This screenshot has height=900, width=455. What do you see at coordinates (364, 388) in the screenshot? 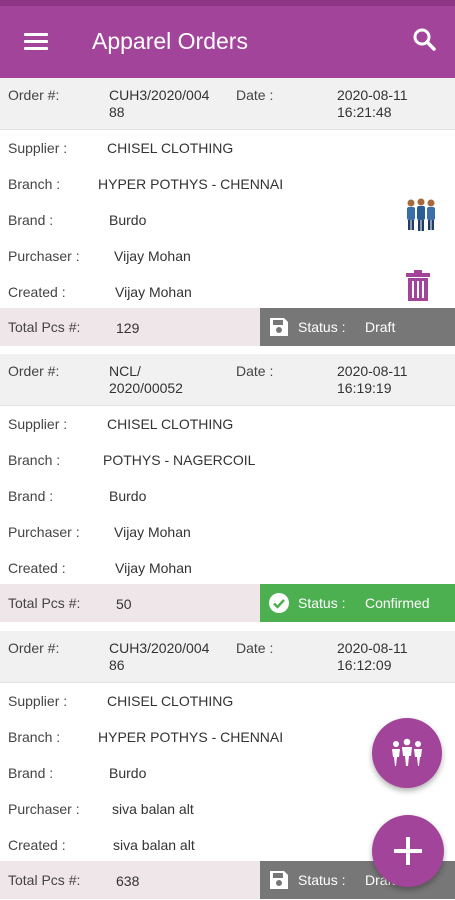
I see `order-time: 16:19:19` at bounding box center [364, 388].